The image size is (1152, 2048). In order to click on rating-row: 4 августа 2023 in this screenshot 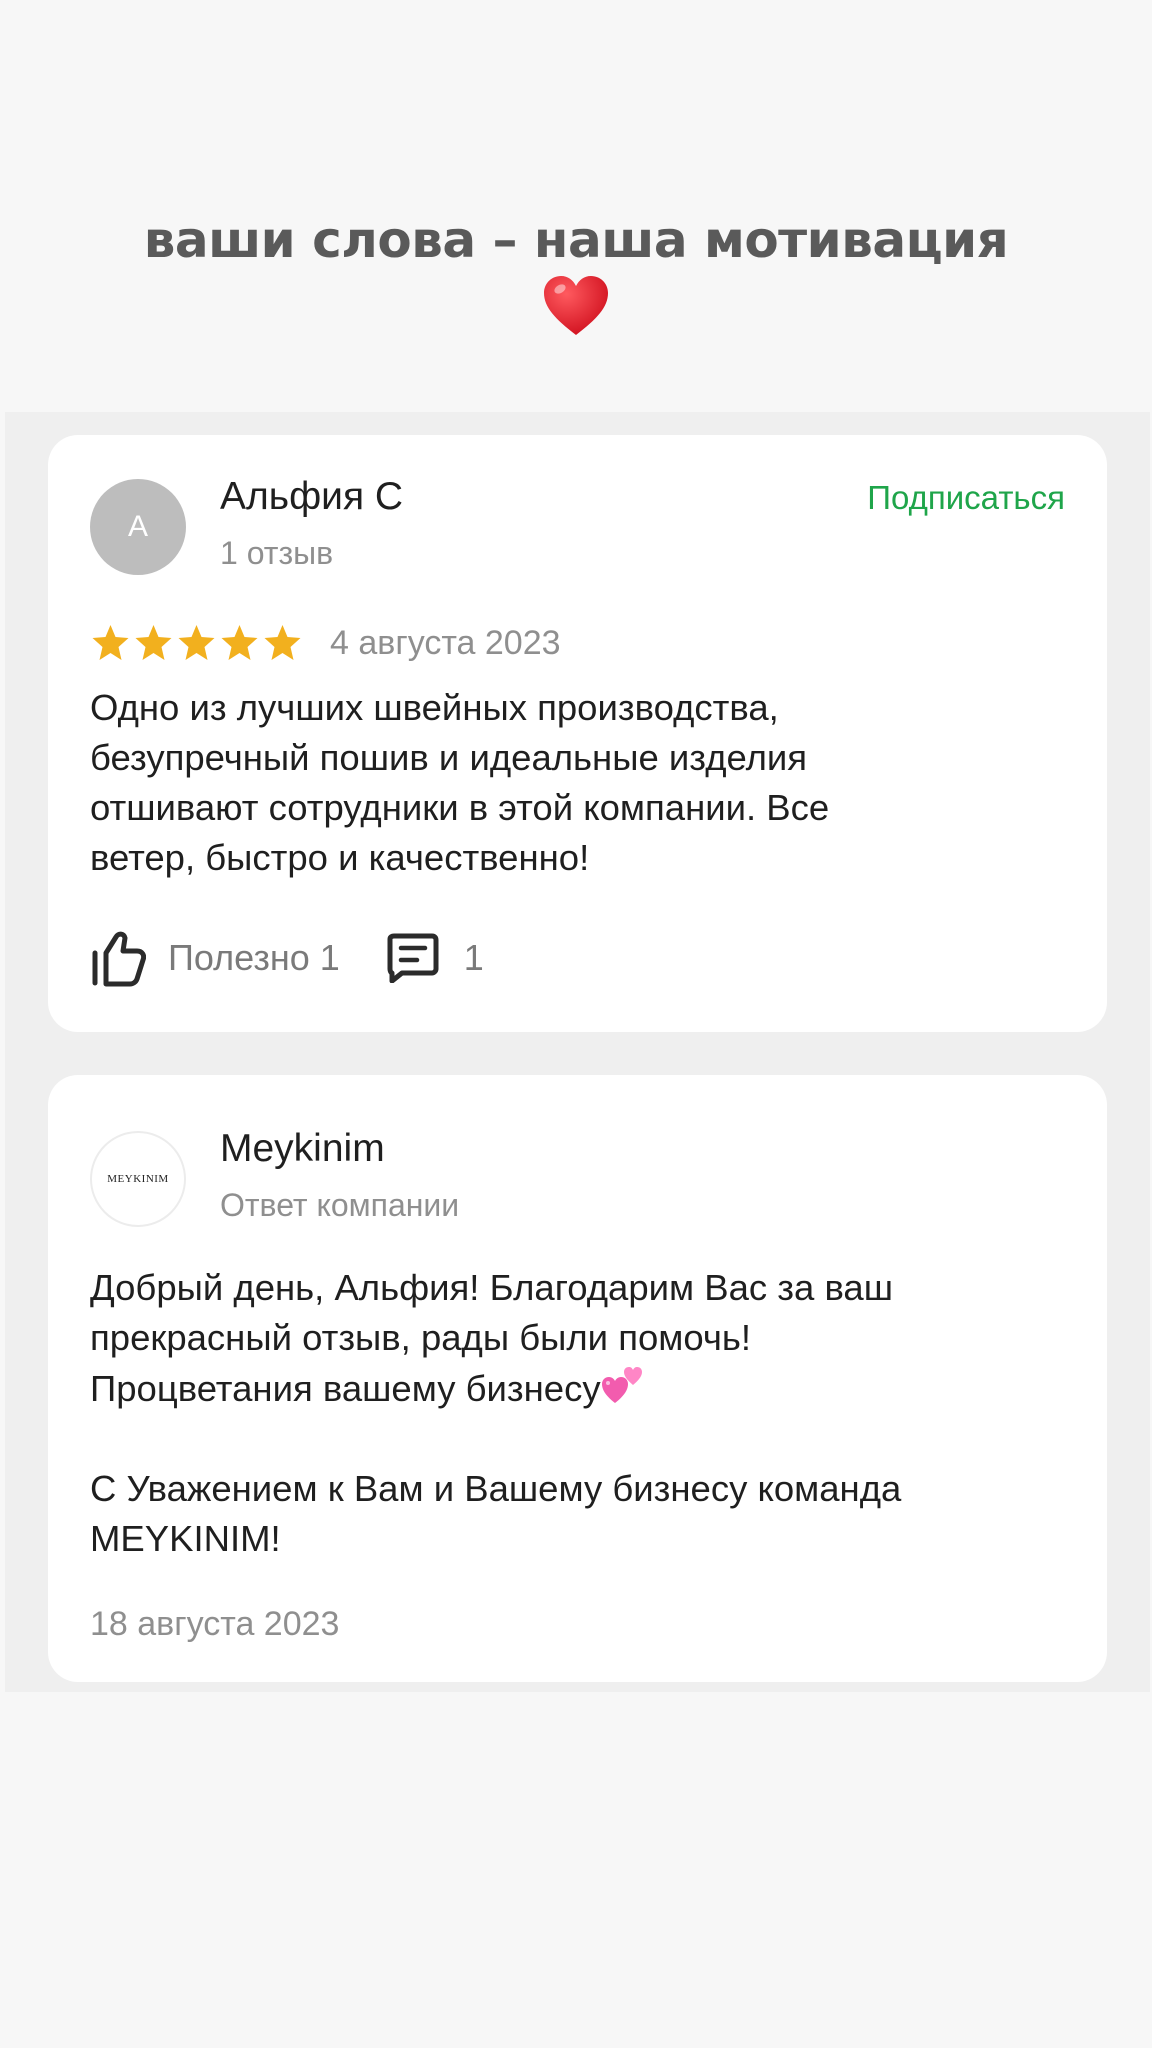, I will do `click(325, 643)`.